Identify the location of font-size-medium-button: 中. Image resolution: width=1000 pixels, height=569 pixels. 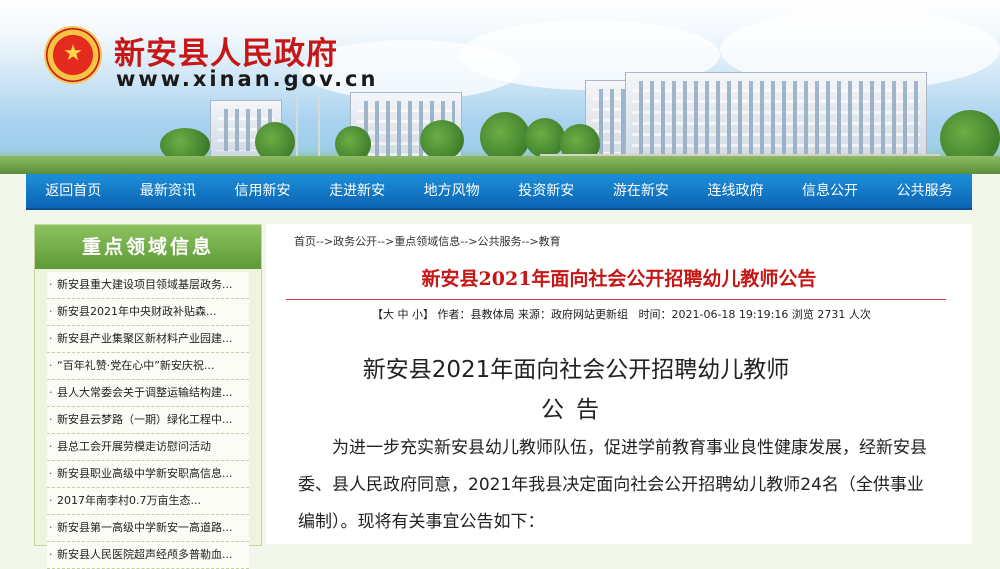
(403, 314).